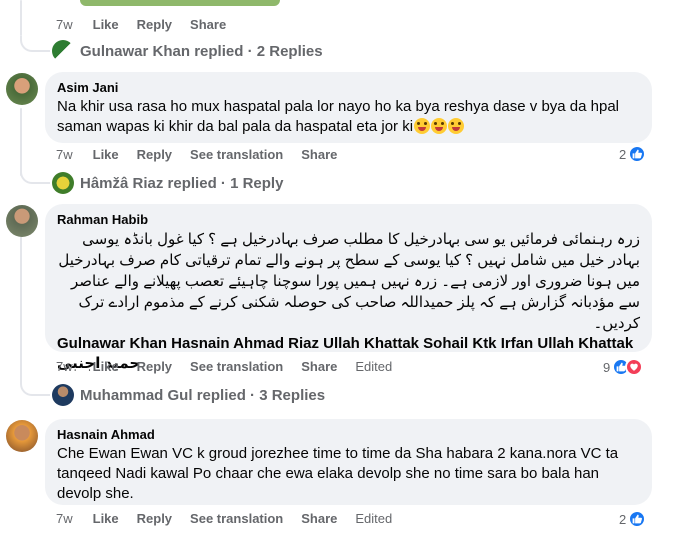  Describe the element at coordinates (623, 367) in the screenshot. I see `reaction-summary: 9` at that location.